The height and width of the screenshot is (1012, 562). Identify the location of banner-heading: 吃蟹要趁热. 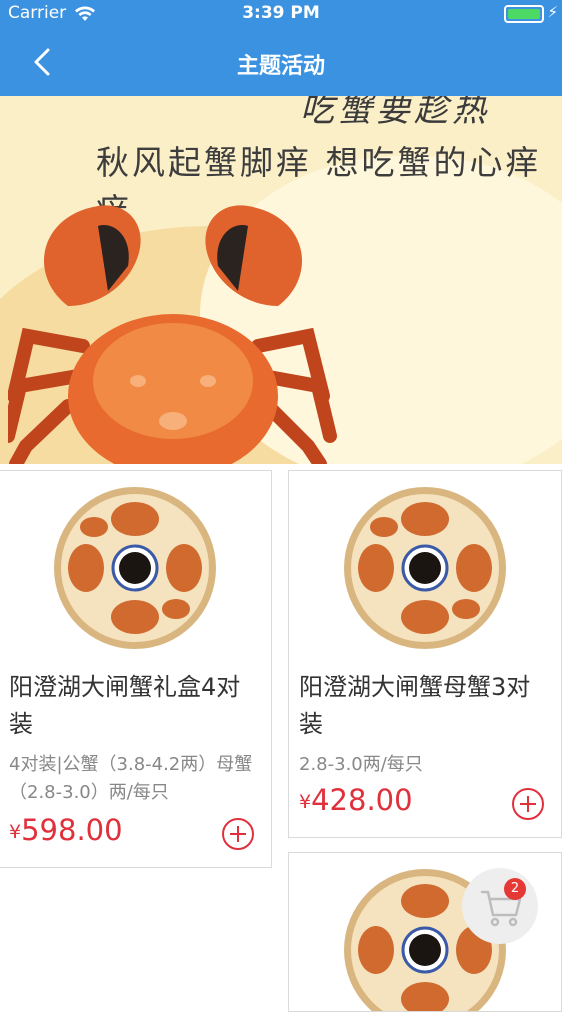
(395, 113).